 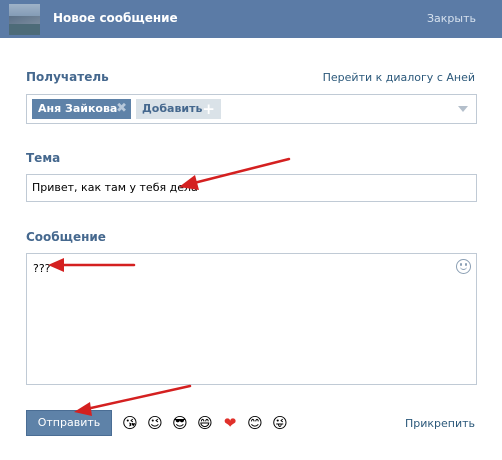 What do you see at coordinates (43, 158) in the screenshot?
I see `subject-label: Тема` at bounding box center [43, 158].